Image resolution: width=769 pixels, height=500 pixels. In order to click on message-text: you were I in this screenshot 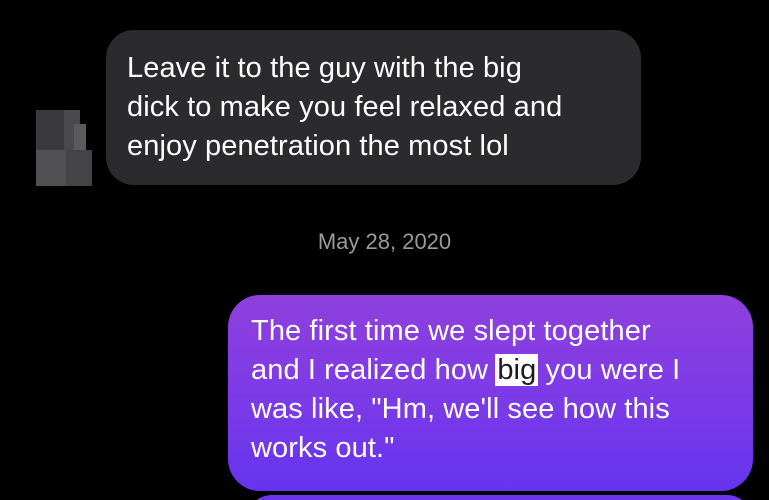, I will do `click(609, 370)`.